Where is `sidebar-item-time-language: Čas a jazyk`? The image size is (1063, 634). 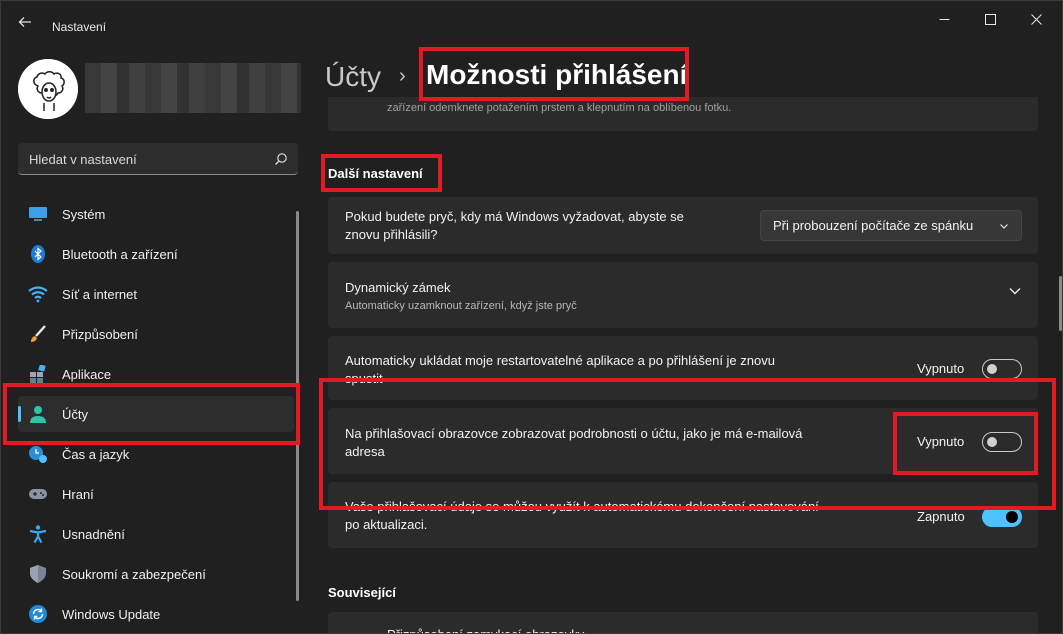 sidebar-item-time-language: Čas a jazyk is located at coordinates (156, 454).